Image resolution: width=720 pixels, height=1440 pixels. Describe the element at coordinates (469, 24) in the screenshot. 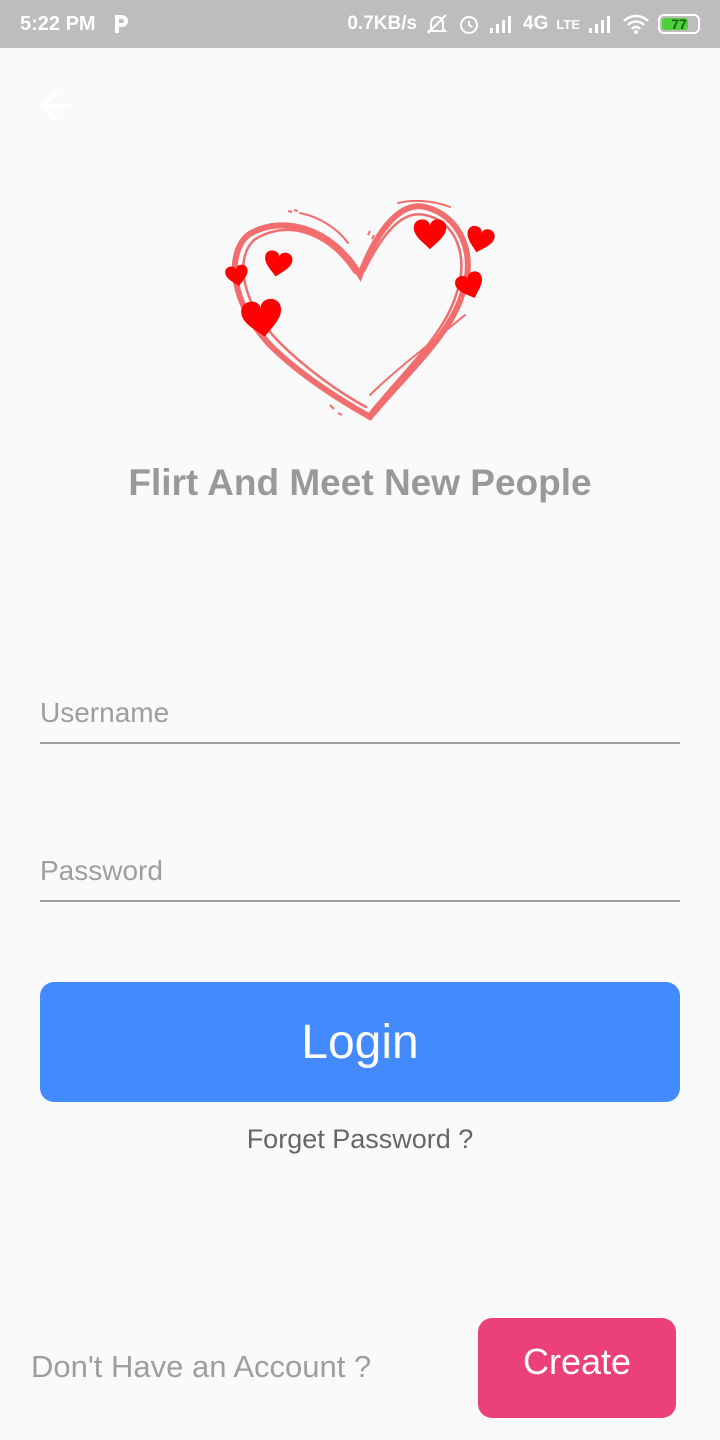

I see `alarm-icon` at that location.